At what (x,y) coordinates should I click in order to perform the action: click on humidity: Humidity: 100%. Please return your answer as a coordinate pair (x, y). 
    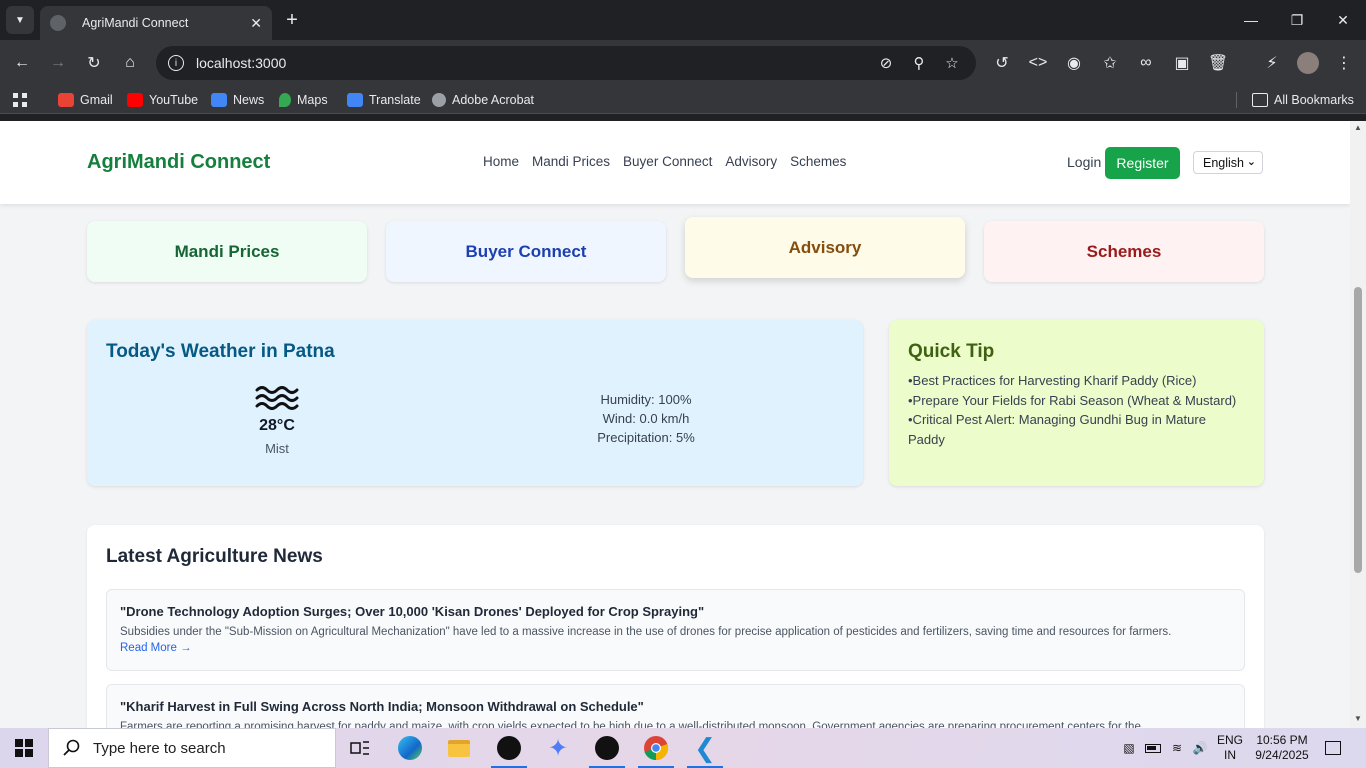
    Looking at the image, I should click on (646, 399).